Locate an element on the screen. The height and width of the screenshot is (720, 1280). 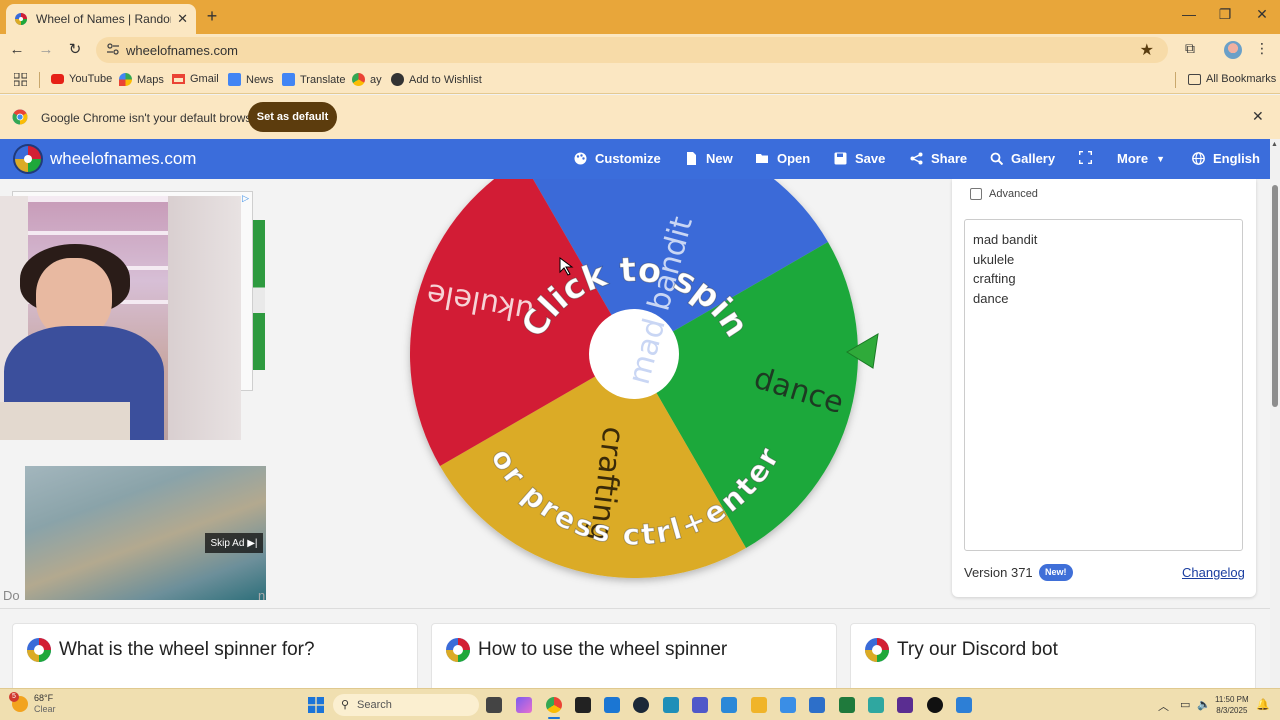
site-settings-icon is located at coordinates (113, 49).